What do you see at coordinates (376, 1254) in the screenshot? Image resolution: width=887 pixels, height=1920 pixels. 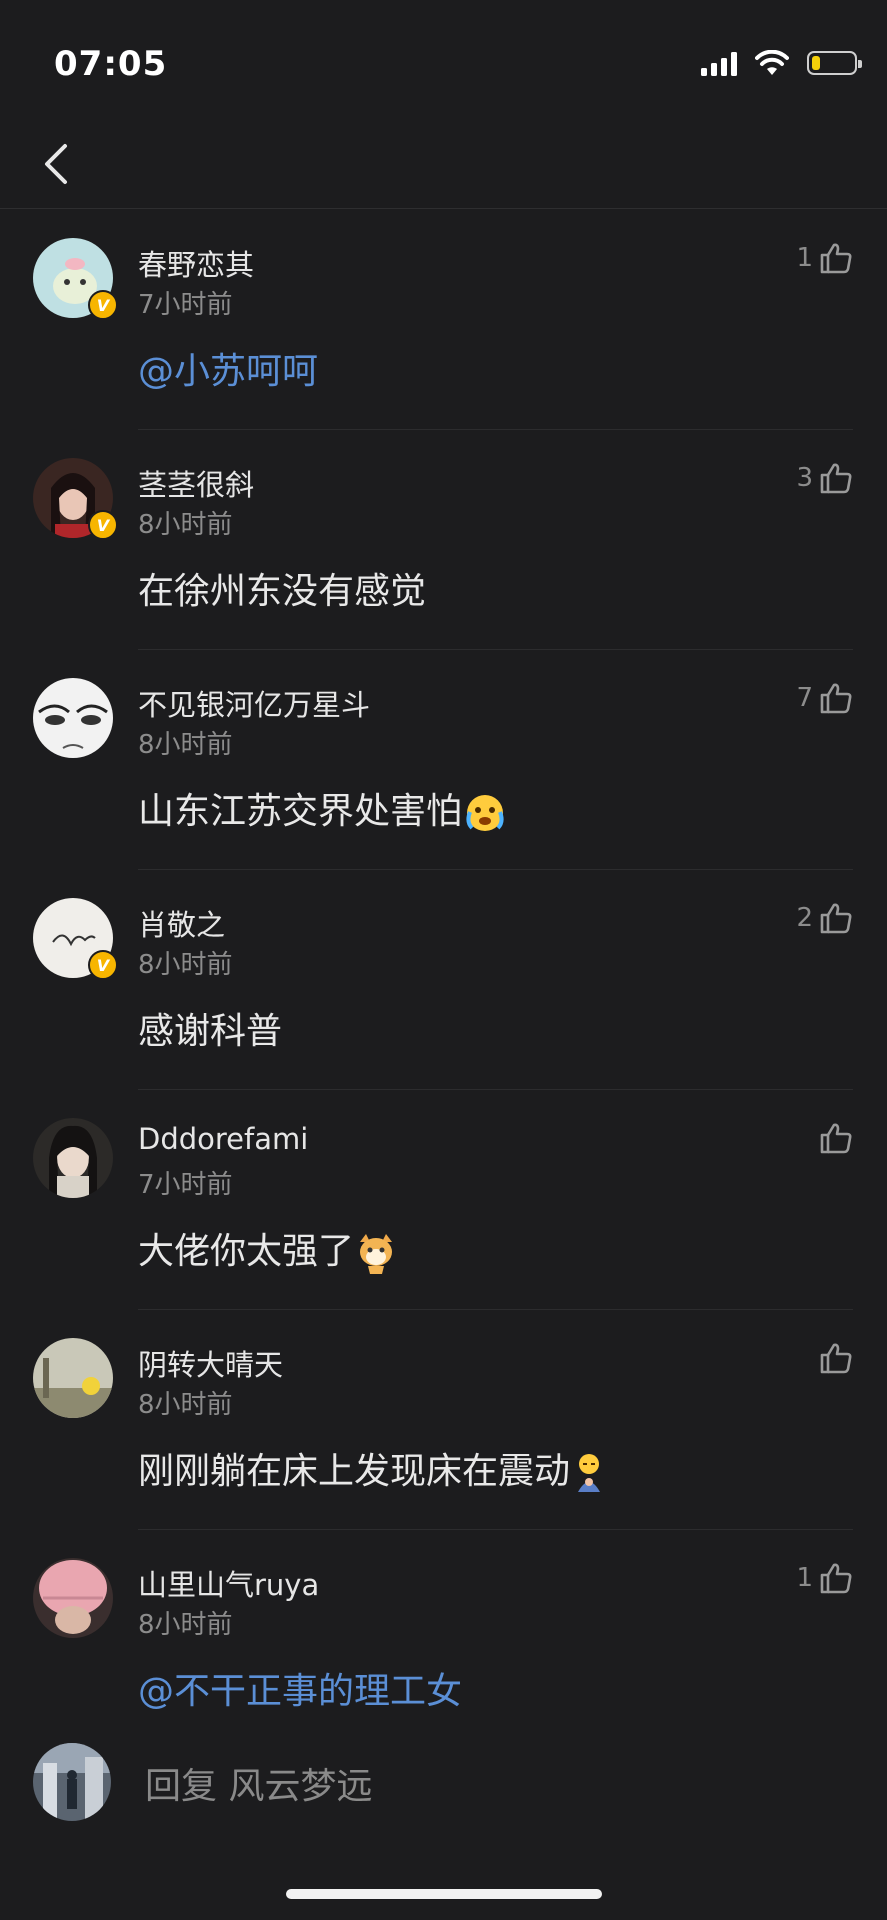 I see `shiba-dog-emoji` at bounding box center [376, 1254].